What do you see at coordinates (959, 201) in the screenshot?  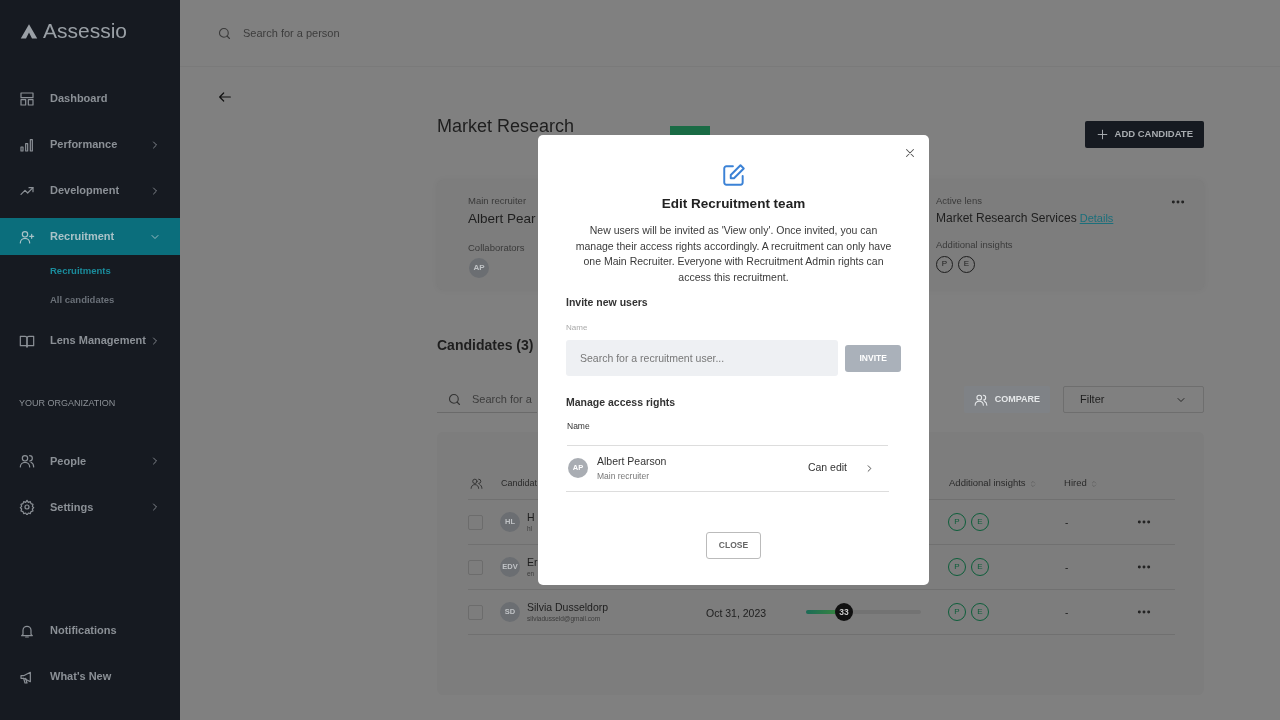 I see `field-label: Active lens` at bounding box center [959, 201].